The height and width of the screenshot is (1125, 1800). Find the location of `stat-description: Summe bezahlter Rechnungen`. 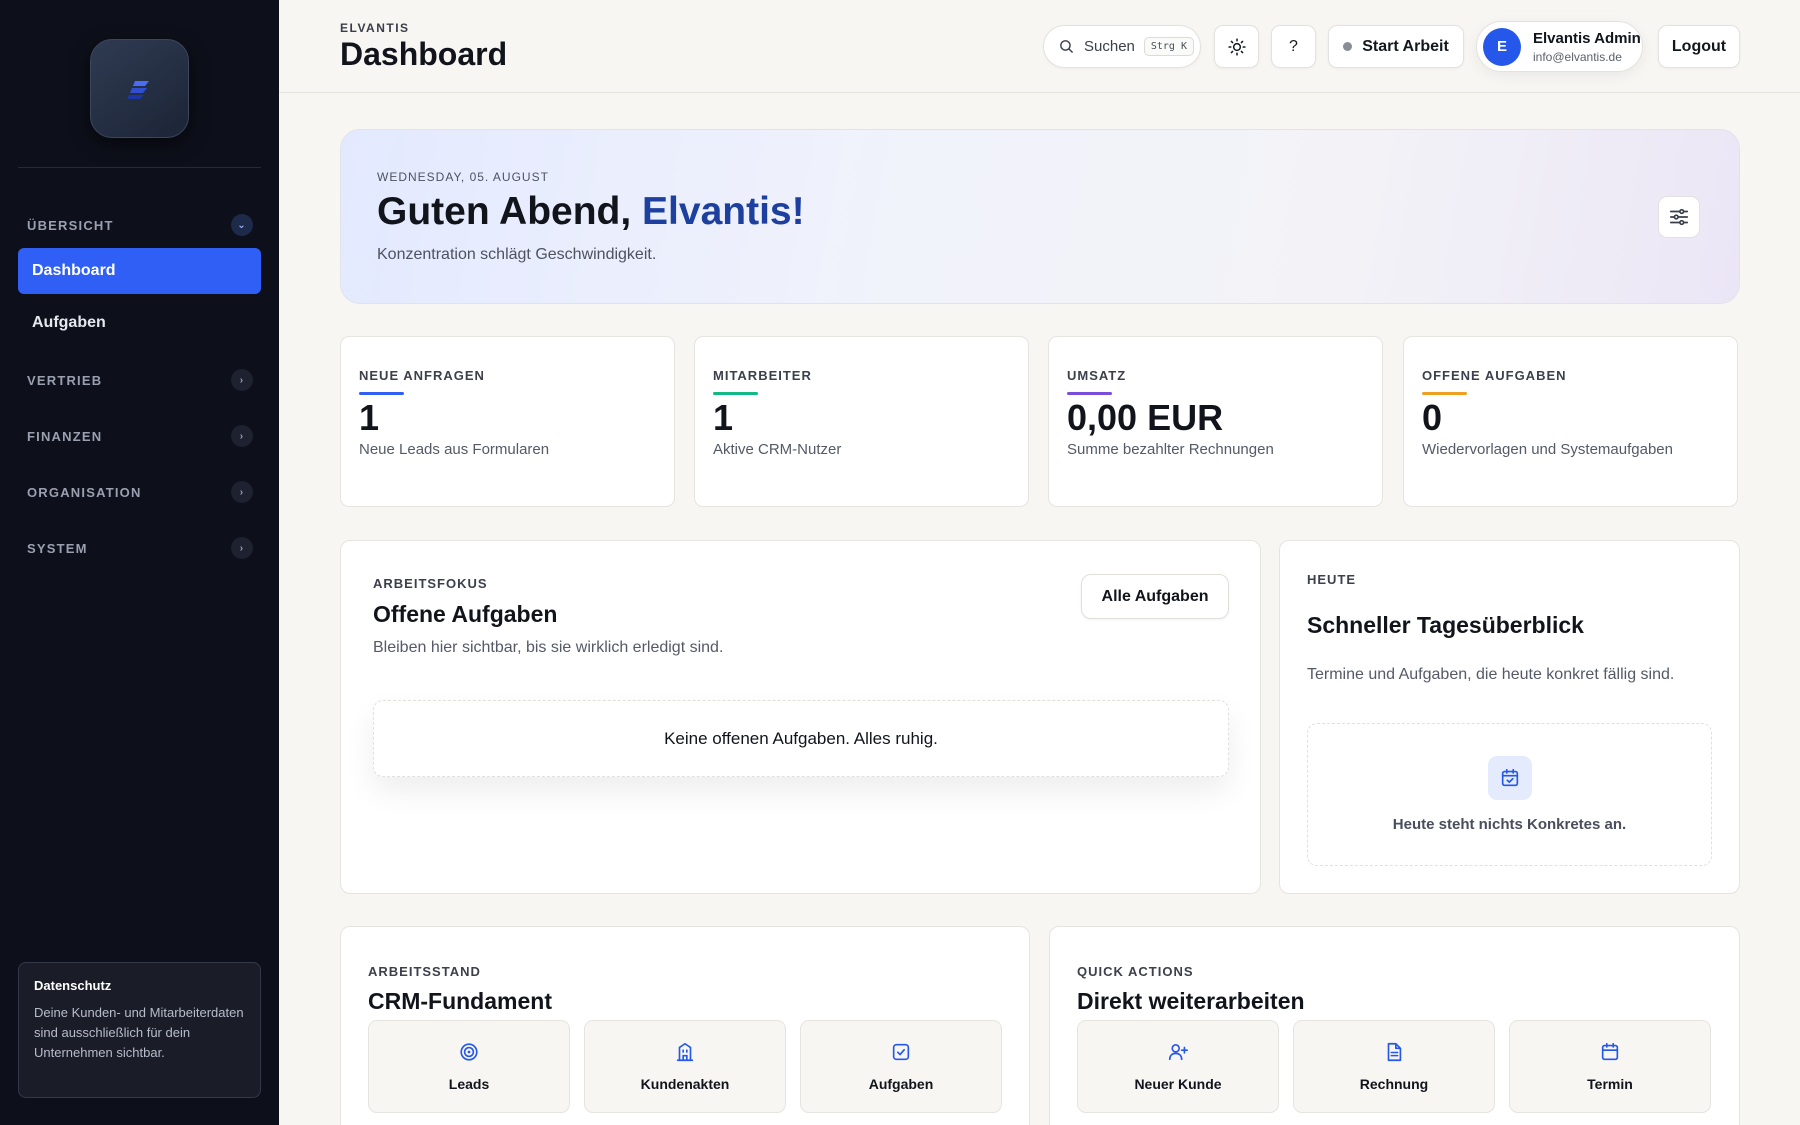

stat-description: Summe bezahlter Rechnungen is located at coordinates (1170, 449).